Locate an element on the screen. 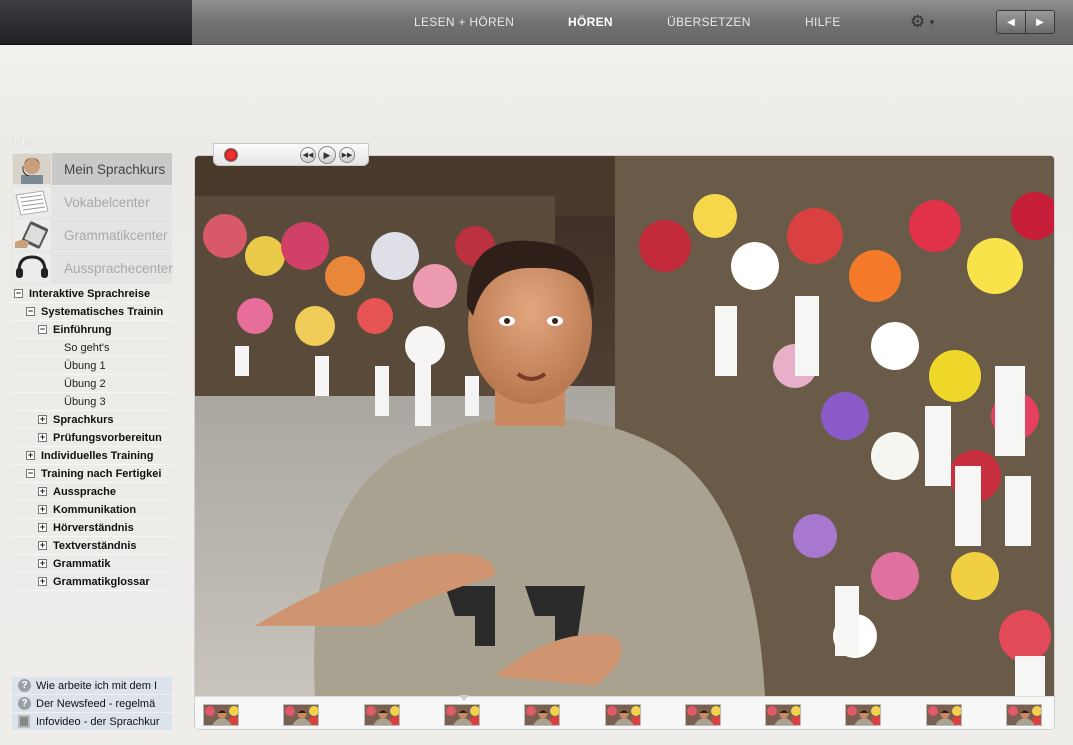 The image size is (1073, 745). tree-item: + Grammatik is located at coordinates (92, 564).